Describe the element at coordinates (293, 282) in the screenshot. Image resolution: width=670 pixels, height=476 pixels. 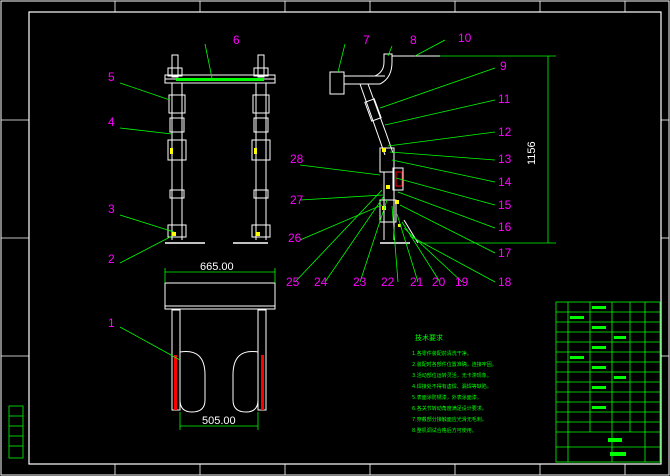
I see `label-25: 25` at that location.